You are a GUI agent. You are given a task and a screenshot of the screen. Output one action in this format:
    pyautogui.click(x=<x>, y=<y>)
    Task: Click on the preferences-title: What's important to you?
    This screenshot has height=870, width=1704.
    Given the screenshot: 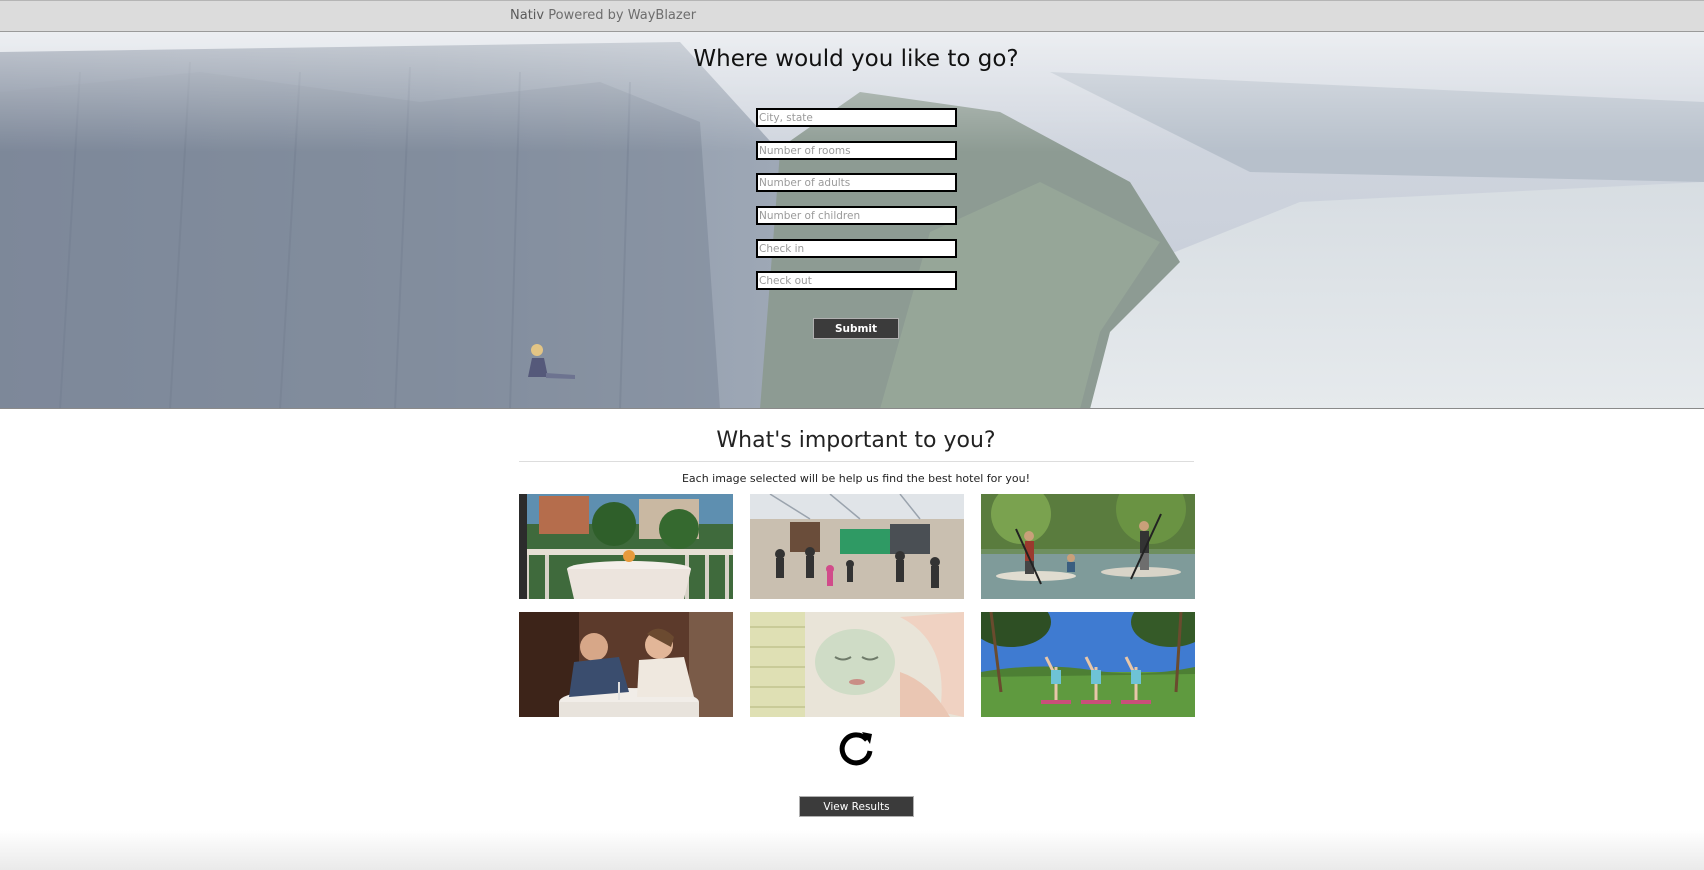 What is the action you would take?
    pyautogui.click(x=856, y=440)
    